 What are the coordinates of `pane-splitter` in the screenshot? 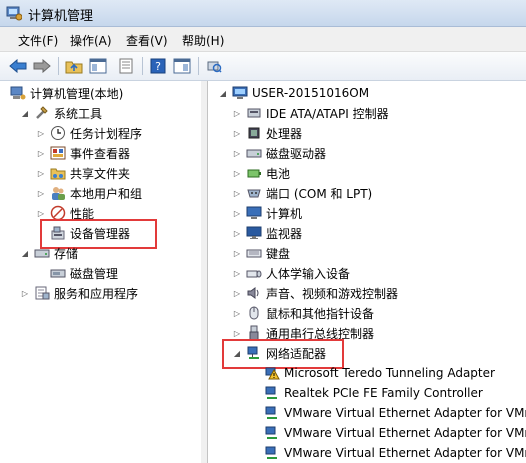 It's located at (204, 272).